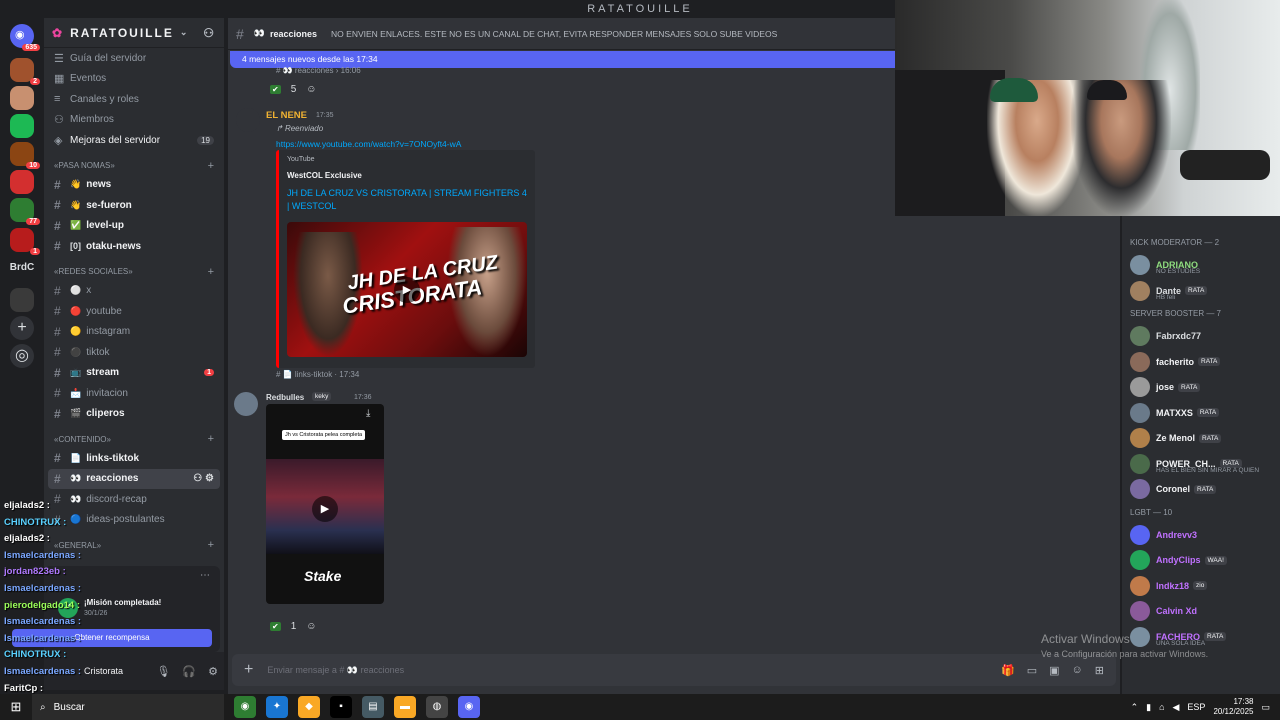 The width and height of the screenshot is (1280, 720). I want to click on member-item: Coronel RATA, so click(1204, 489).